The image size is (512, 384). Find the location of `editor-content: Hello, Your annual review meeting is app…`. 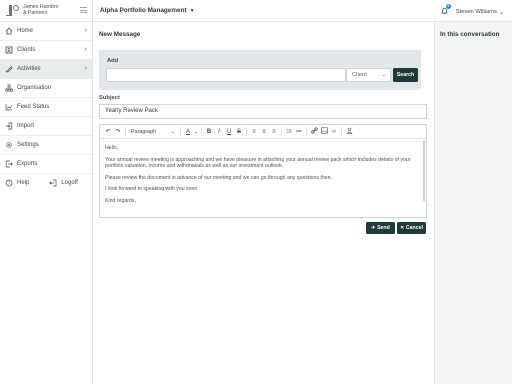

editor-content: Hello, Your annual review meeting is app… is located at coordinates (263, 178).